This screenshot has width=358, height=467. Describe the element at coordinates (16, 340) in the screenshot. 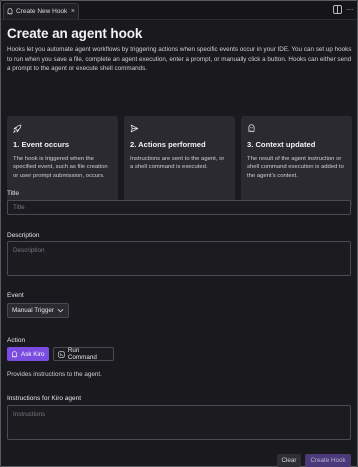

I see `action-label: Action` at that location.